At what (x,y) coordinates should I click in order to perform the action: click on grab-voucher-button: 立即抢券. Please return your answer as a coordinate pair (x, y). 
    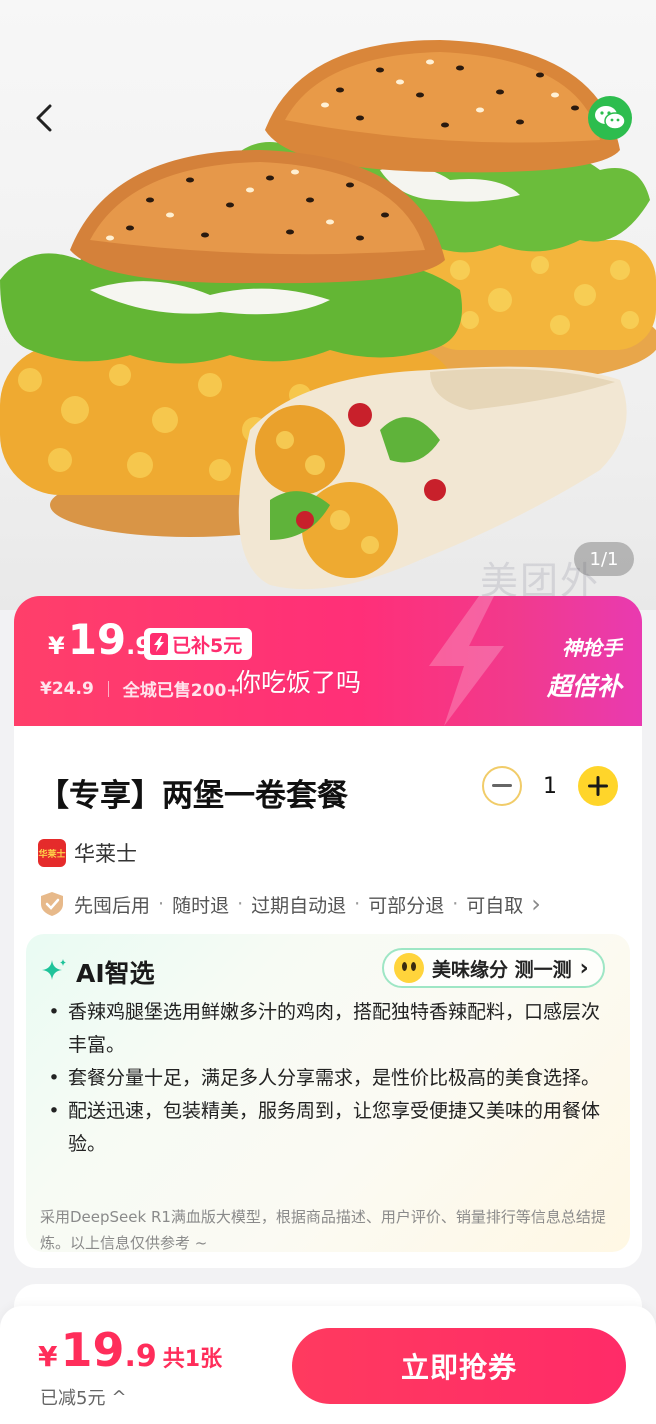
    Looking at the image, I should click on (459, 1366).